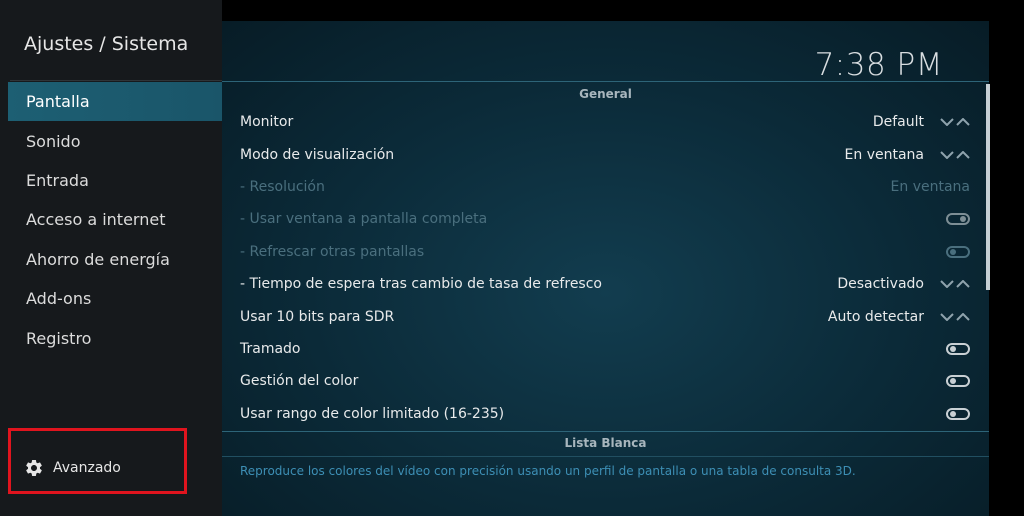 This screenshot has width=1024, height=516. What do you see at coordinates (606, 187) in the screenshot?
I see `setting-resolution: - Resolución En ventana` at bounding box center [606, 187].